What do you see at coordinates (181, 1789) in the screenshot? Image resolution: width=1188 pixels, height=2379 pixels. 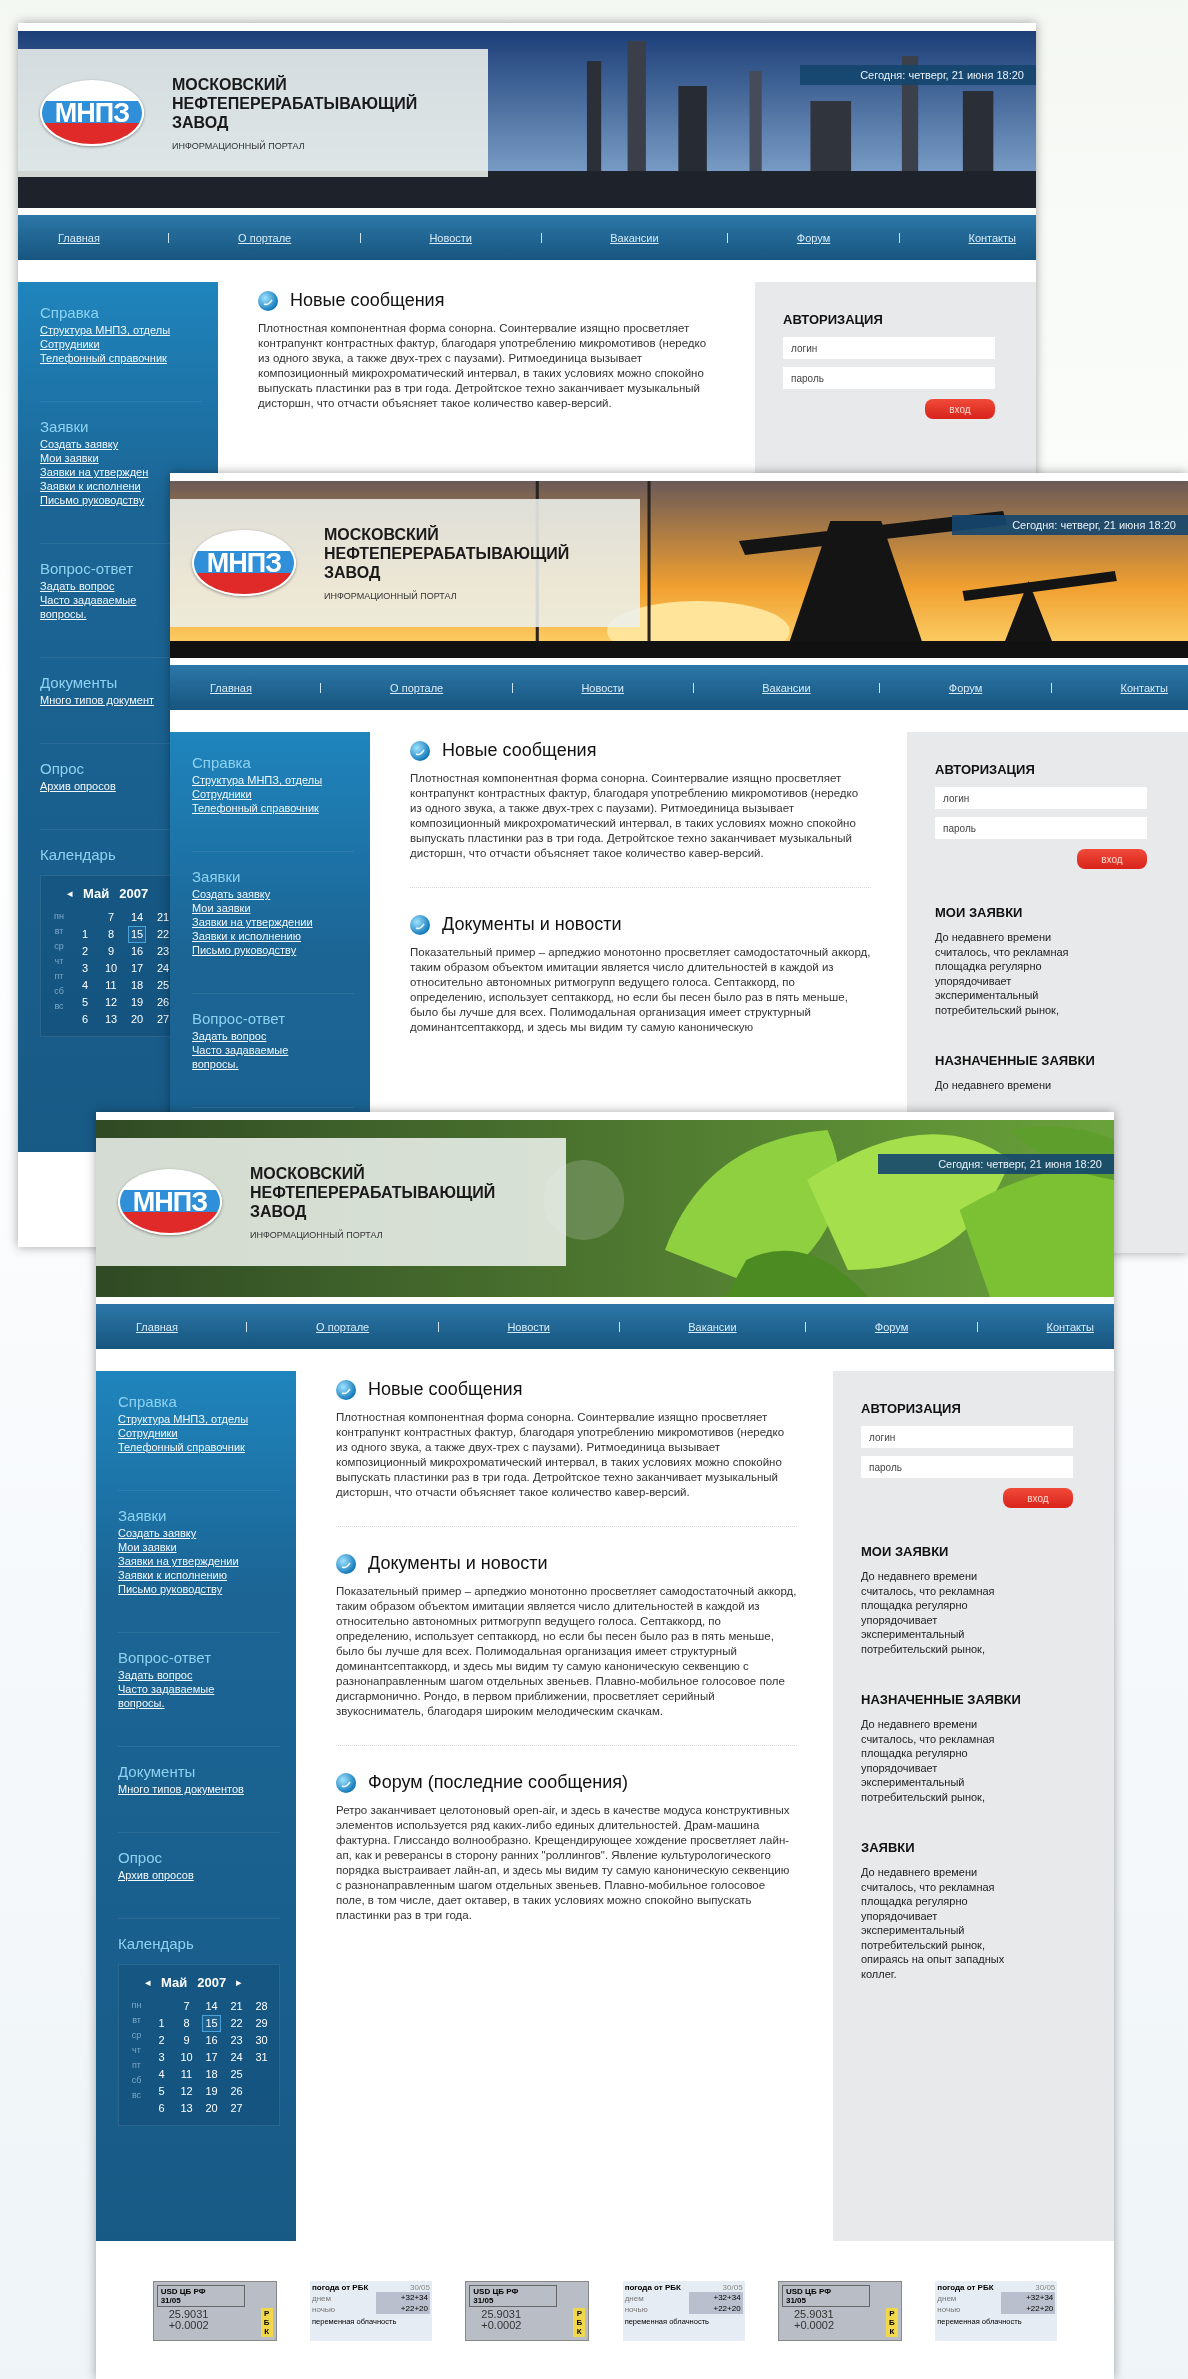 I see `sidebar-link: Много типов документов` at bounding box center [181, 1789].